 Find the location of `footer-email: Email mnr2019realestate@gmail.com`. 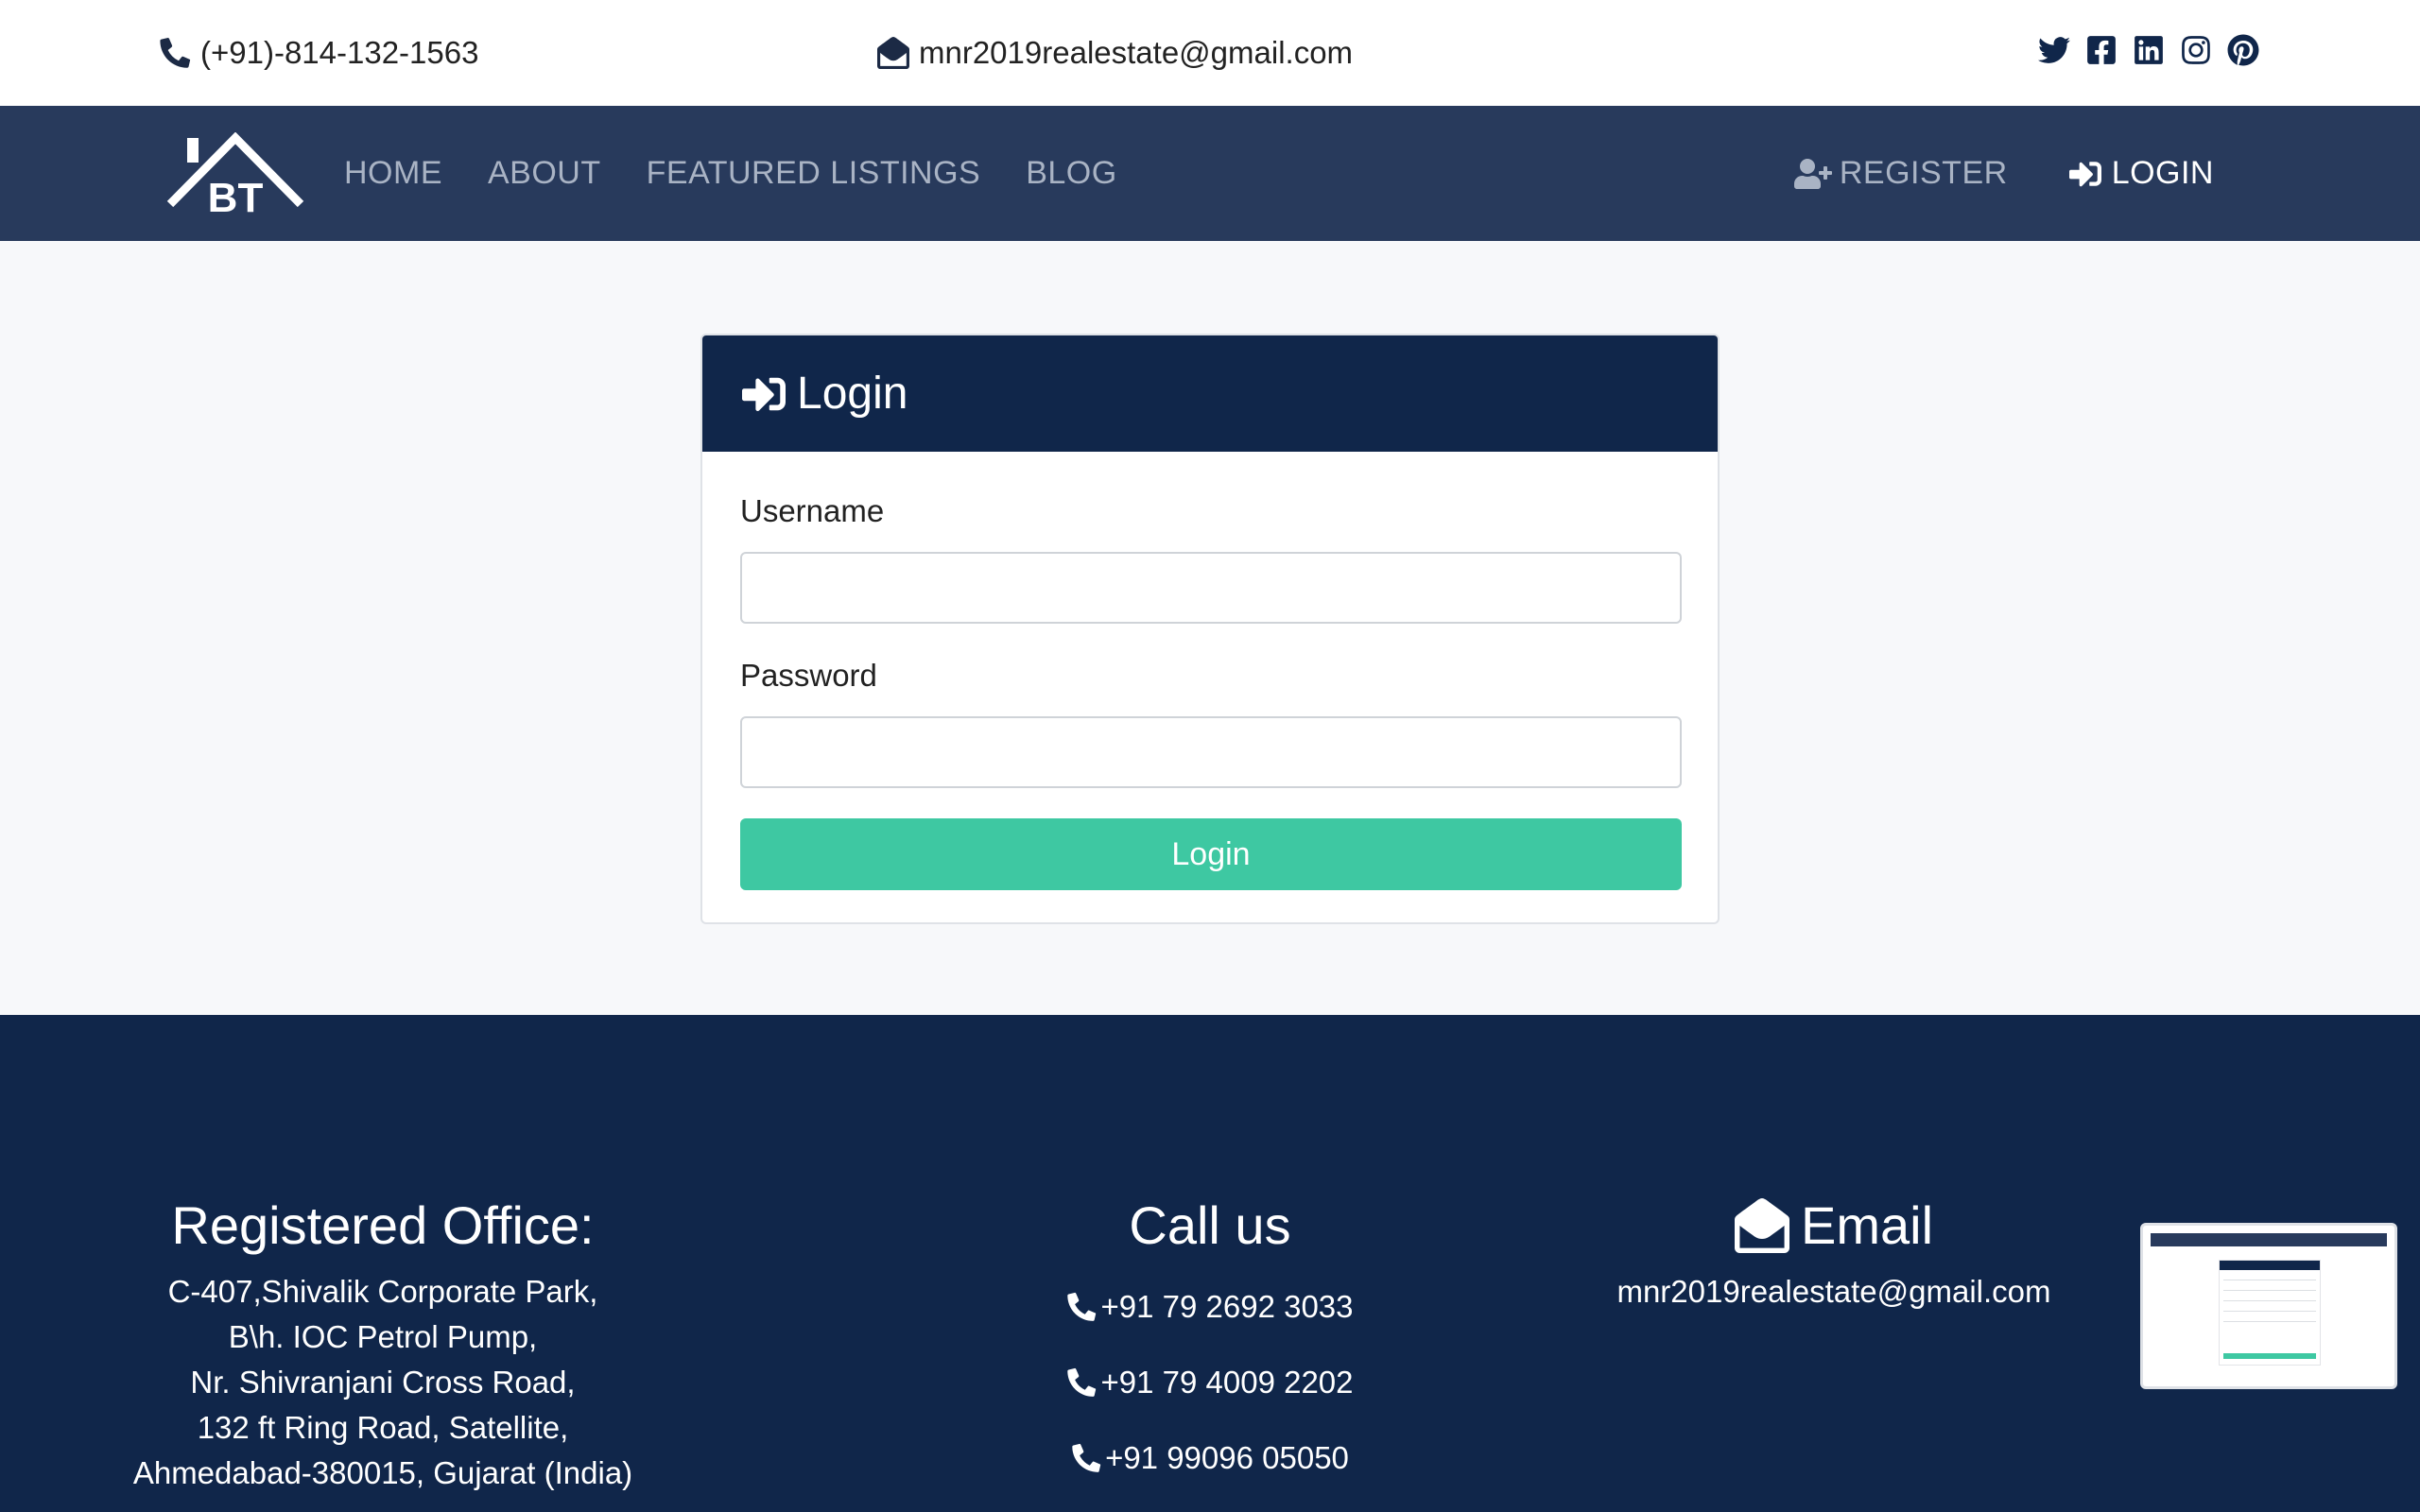

footer-email: Email mnr2019realestate@gmail.com is located at coordinates (1834, 1254).